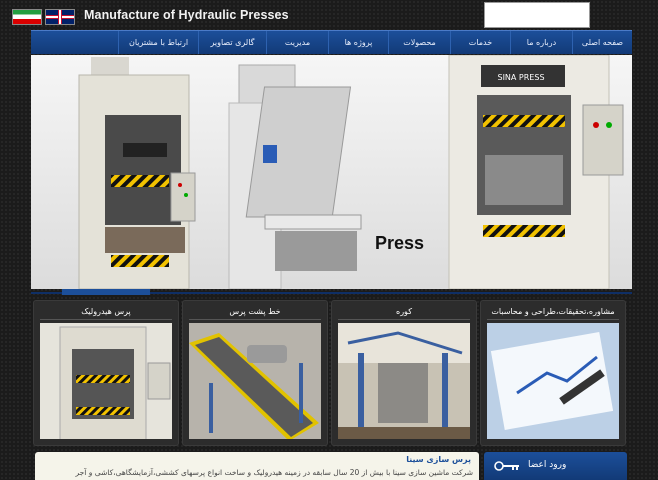 The width and height of the screenshot is (658, 480). What do you see at coordinates (419, 42) in the screenshot?
I see `nav-item-products: محصولات` at bounding box center [419, 42].